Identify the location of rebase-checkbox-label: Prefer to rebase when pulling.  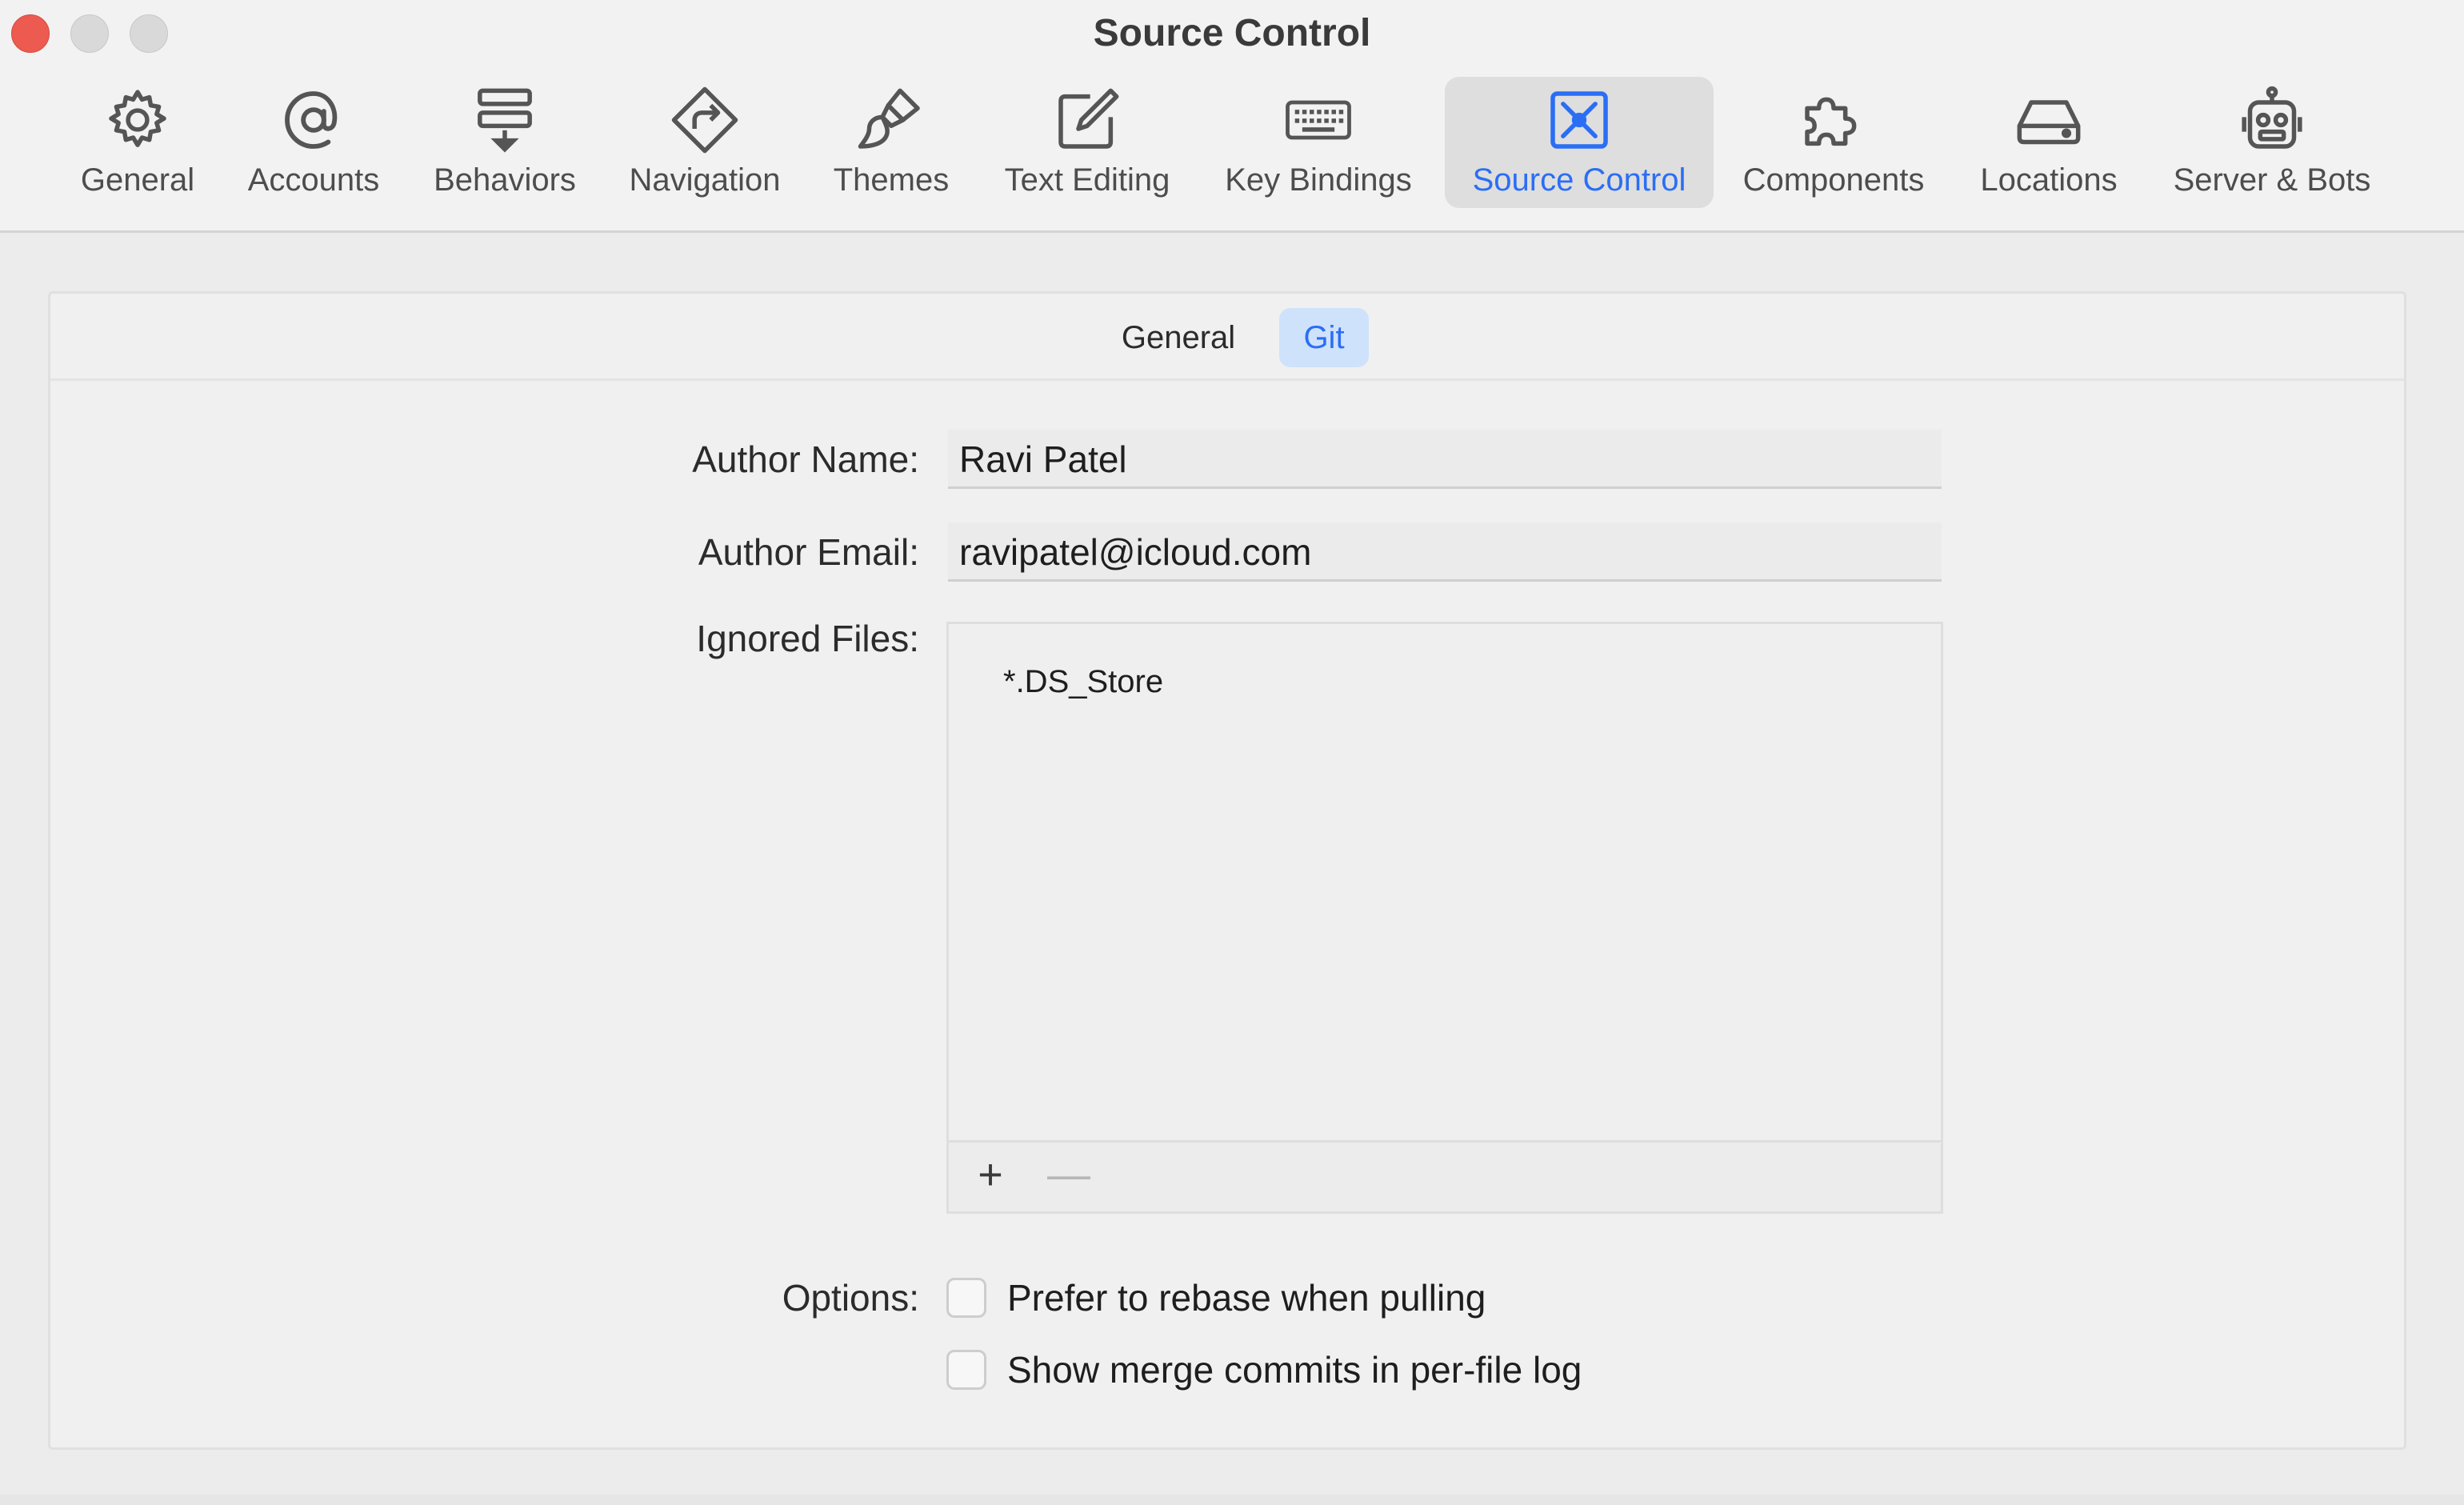
(1246, 1297).